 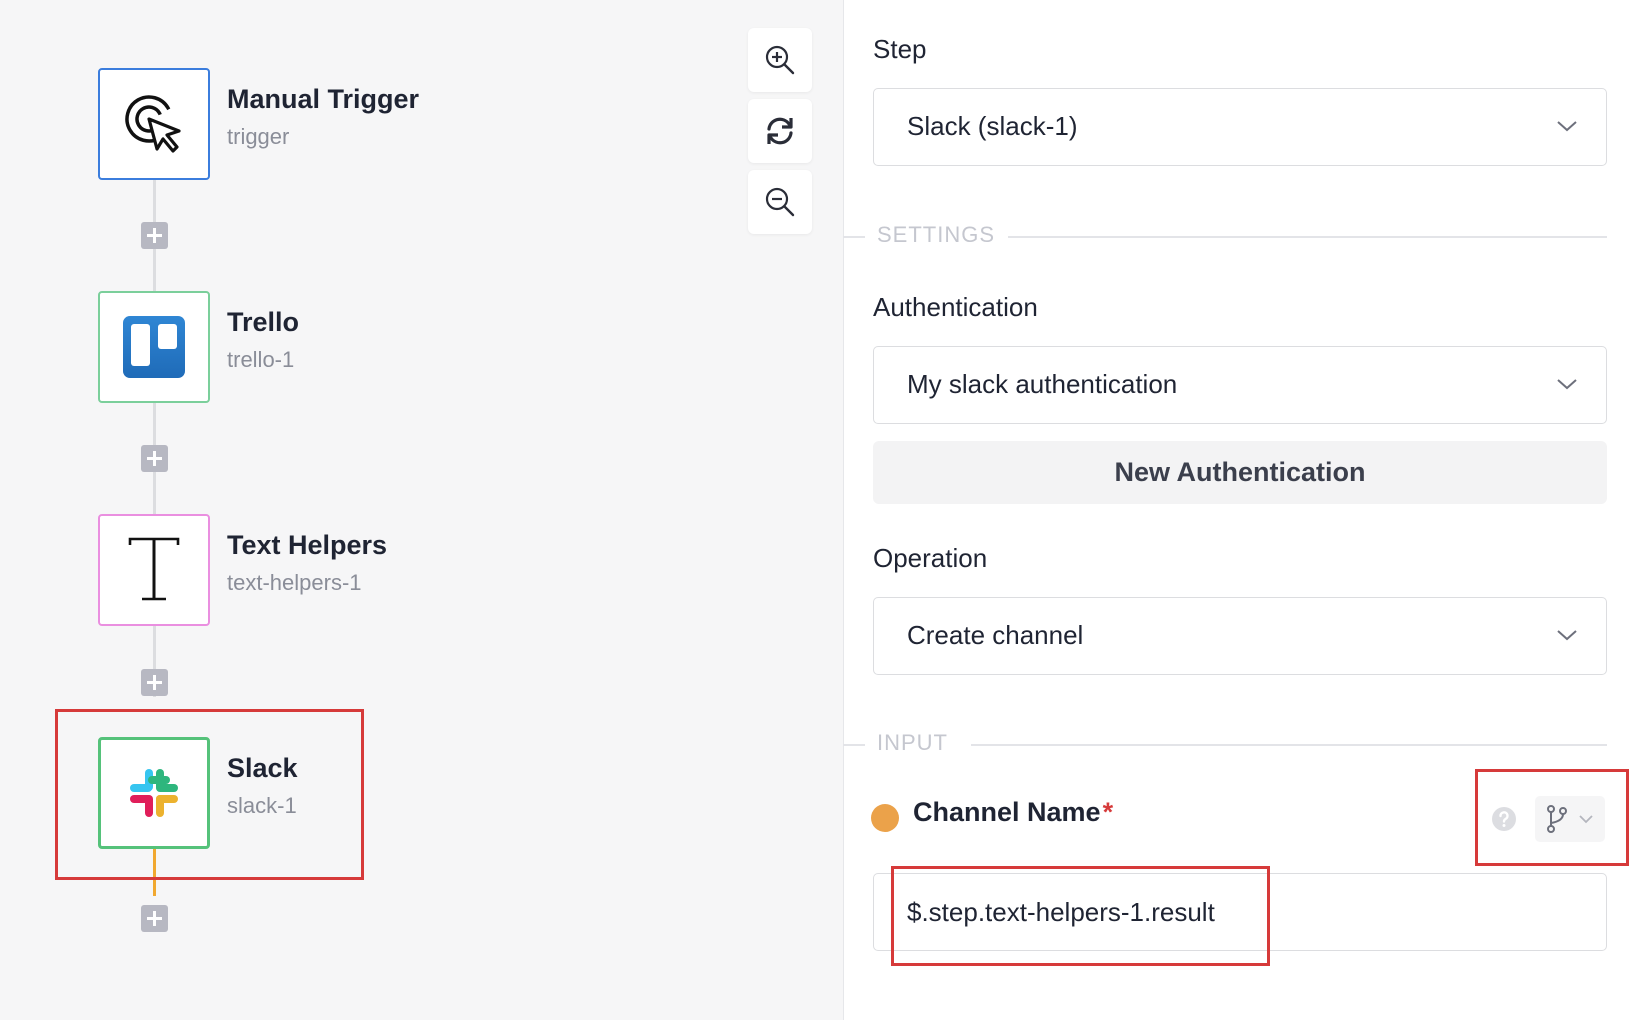 I want to click on field-status-dot, so click(x=885, y=818).